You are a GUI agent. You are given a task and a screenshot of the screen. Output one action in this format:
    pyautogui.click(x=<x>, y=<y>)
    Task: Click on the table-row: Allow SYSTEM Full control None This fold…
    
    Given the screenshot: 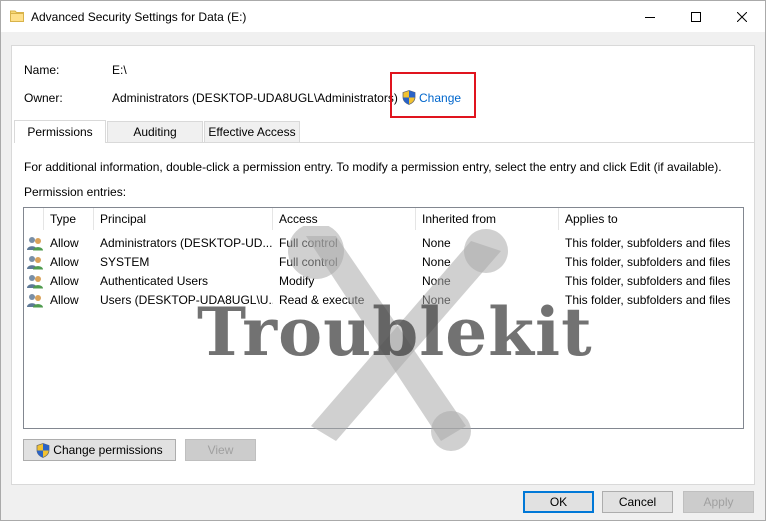 What is the action you would take?
    pyautogui.click(x=383, y=262)
    